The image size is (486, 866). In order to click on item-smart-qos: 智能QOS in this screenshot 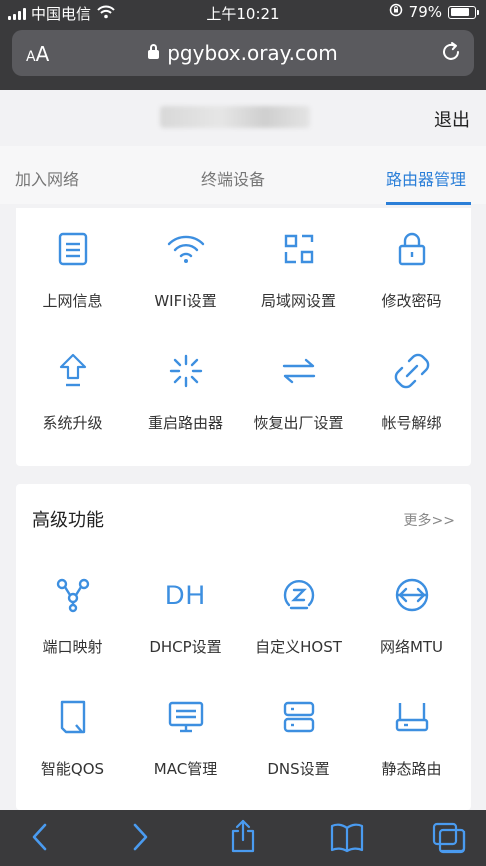, I will do `click(72, 737)`.